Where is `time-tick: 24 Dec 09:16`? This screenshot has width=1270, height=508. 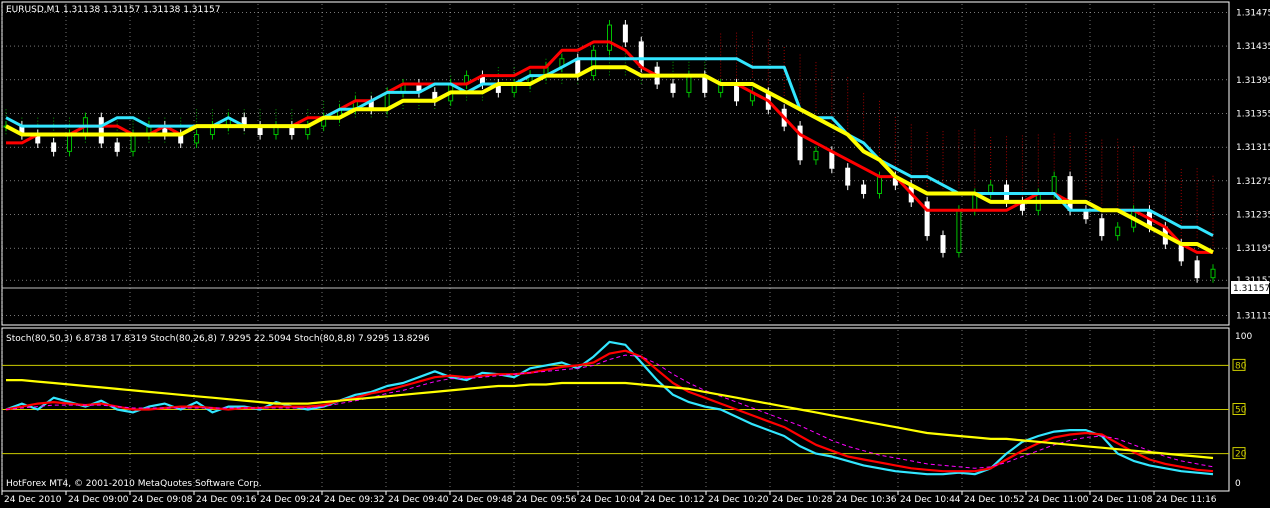 time-tick: 24 Dec 09:16 is located at coordinates (226, 500).